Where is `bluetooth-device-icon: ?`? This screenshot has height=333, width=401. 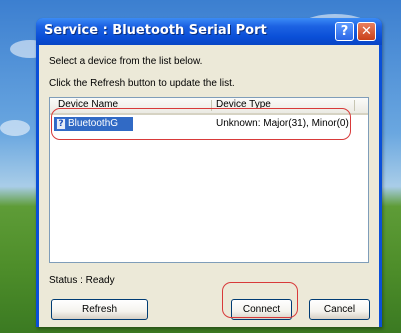
bluetooth-device-icon: ? is located at coordinates (61, 124).